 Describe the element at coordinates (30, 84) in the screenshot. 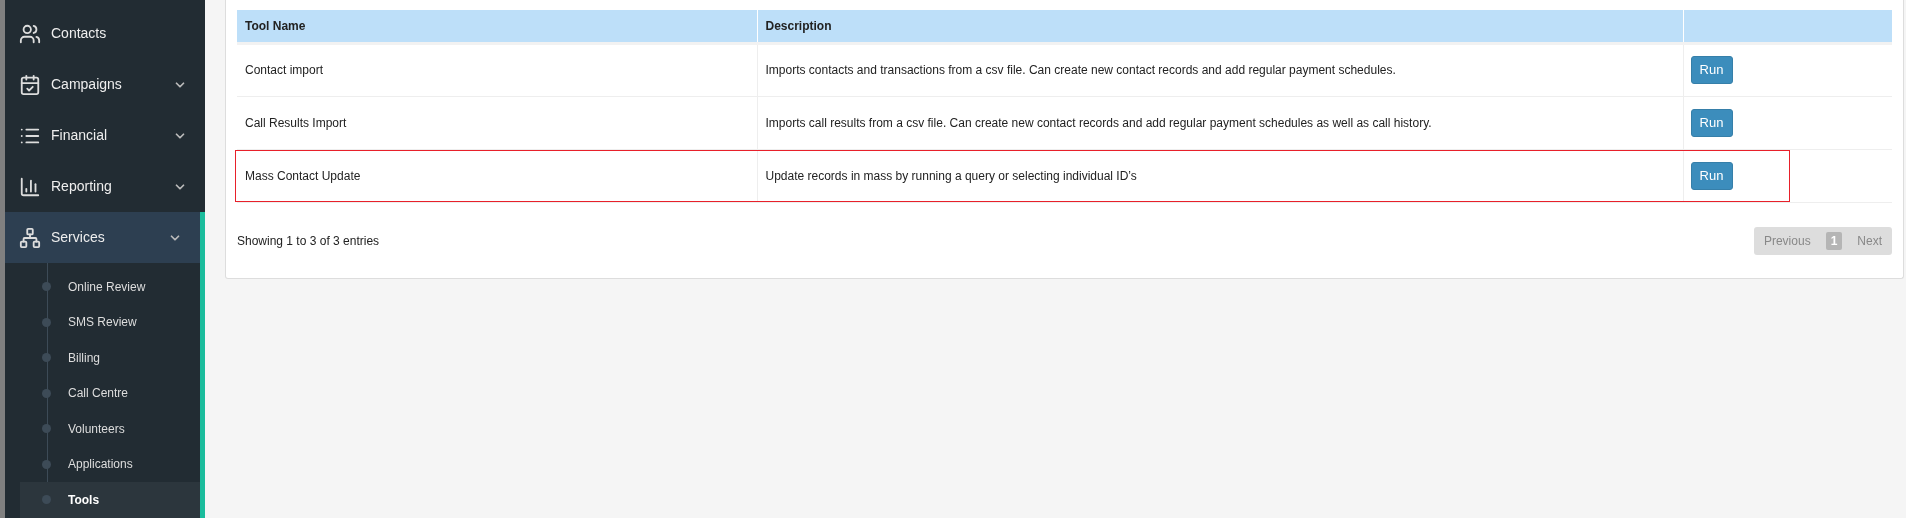

I see `calendar-check-icon` at that location.